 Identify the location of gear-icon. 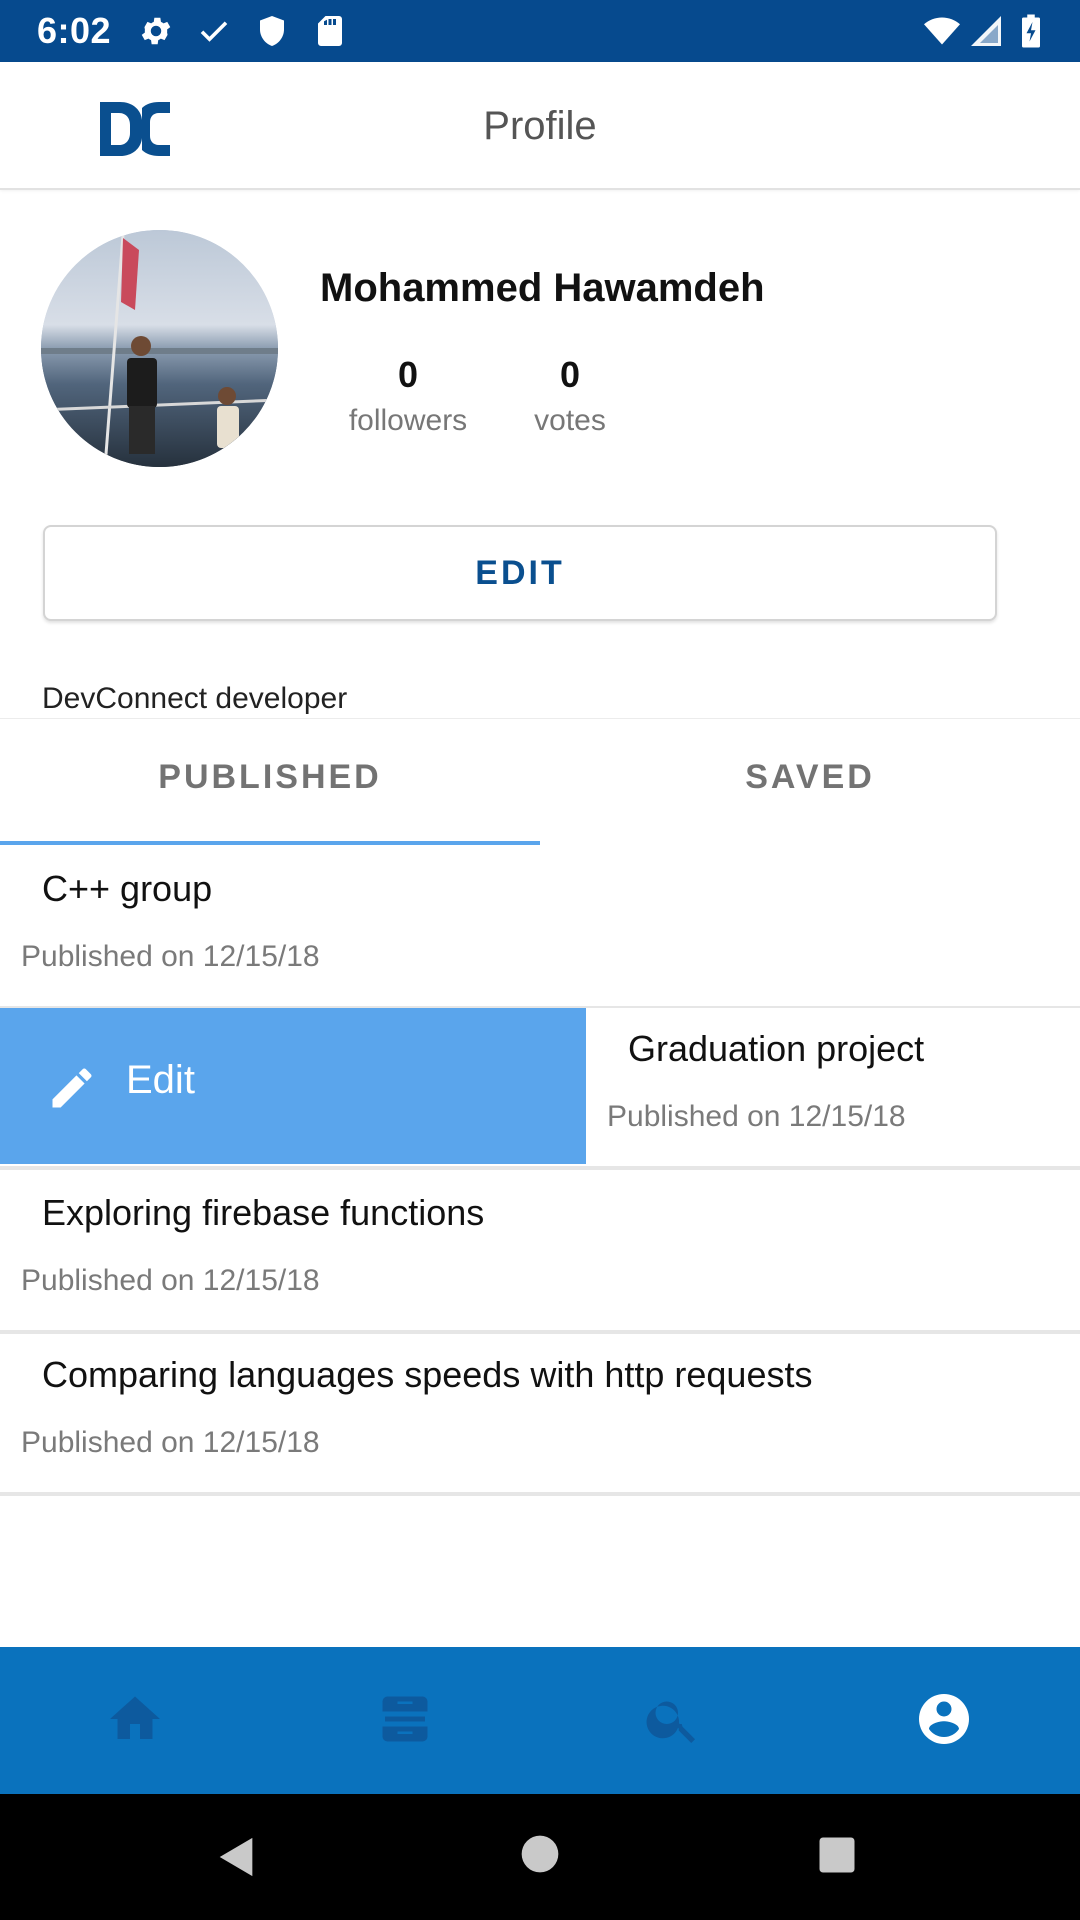
(156, 31).